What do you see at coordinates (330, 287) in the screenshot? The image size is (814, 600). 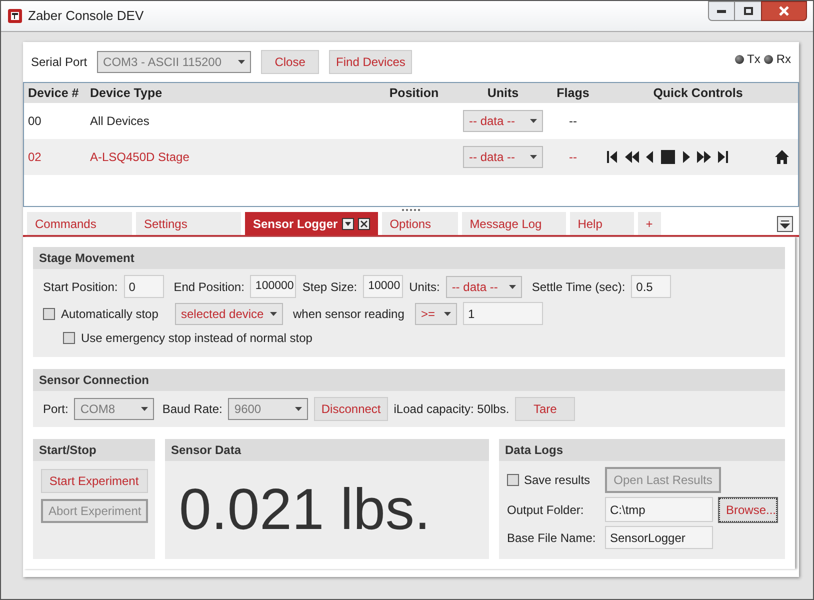 I see `field-label: Step Size:` at bounding box center [330, 287].